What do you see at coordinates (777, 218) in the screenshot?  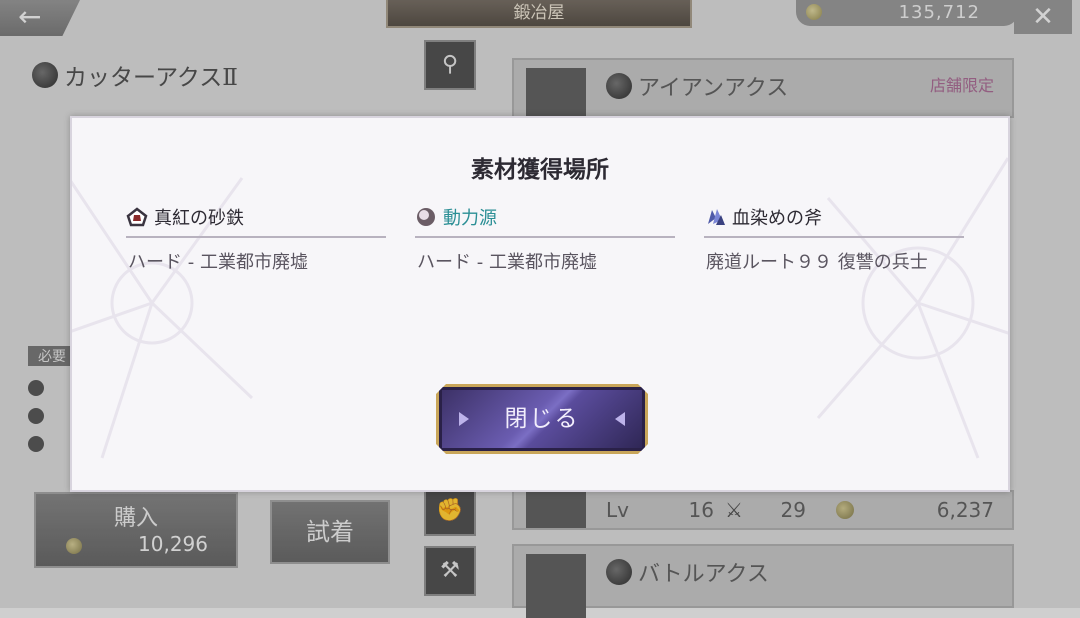 I see `material-name: 血染めの斧` at bounding box center [777, 218].